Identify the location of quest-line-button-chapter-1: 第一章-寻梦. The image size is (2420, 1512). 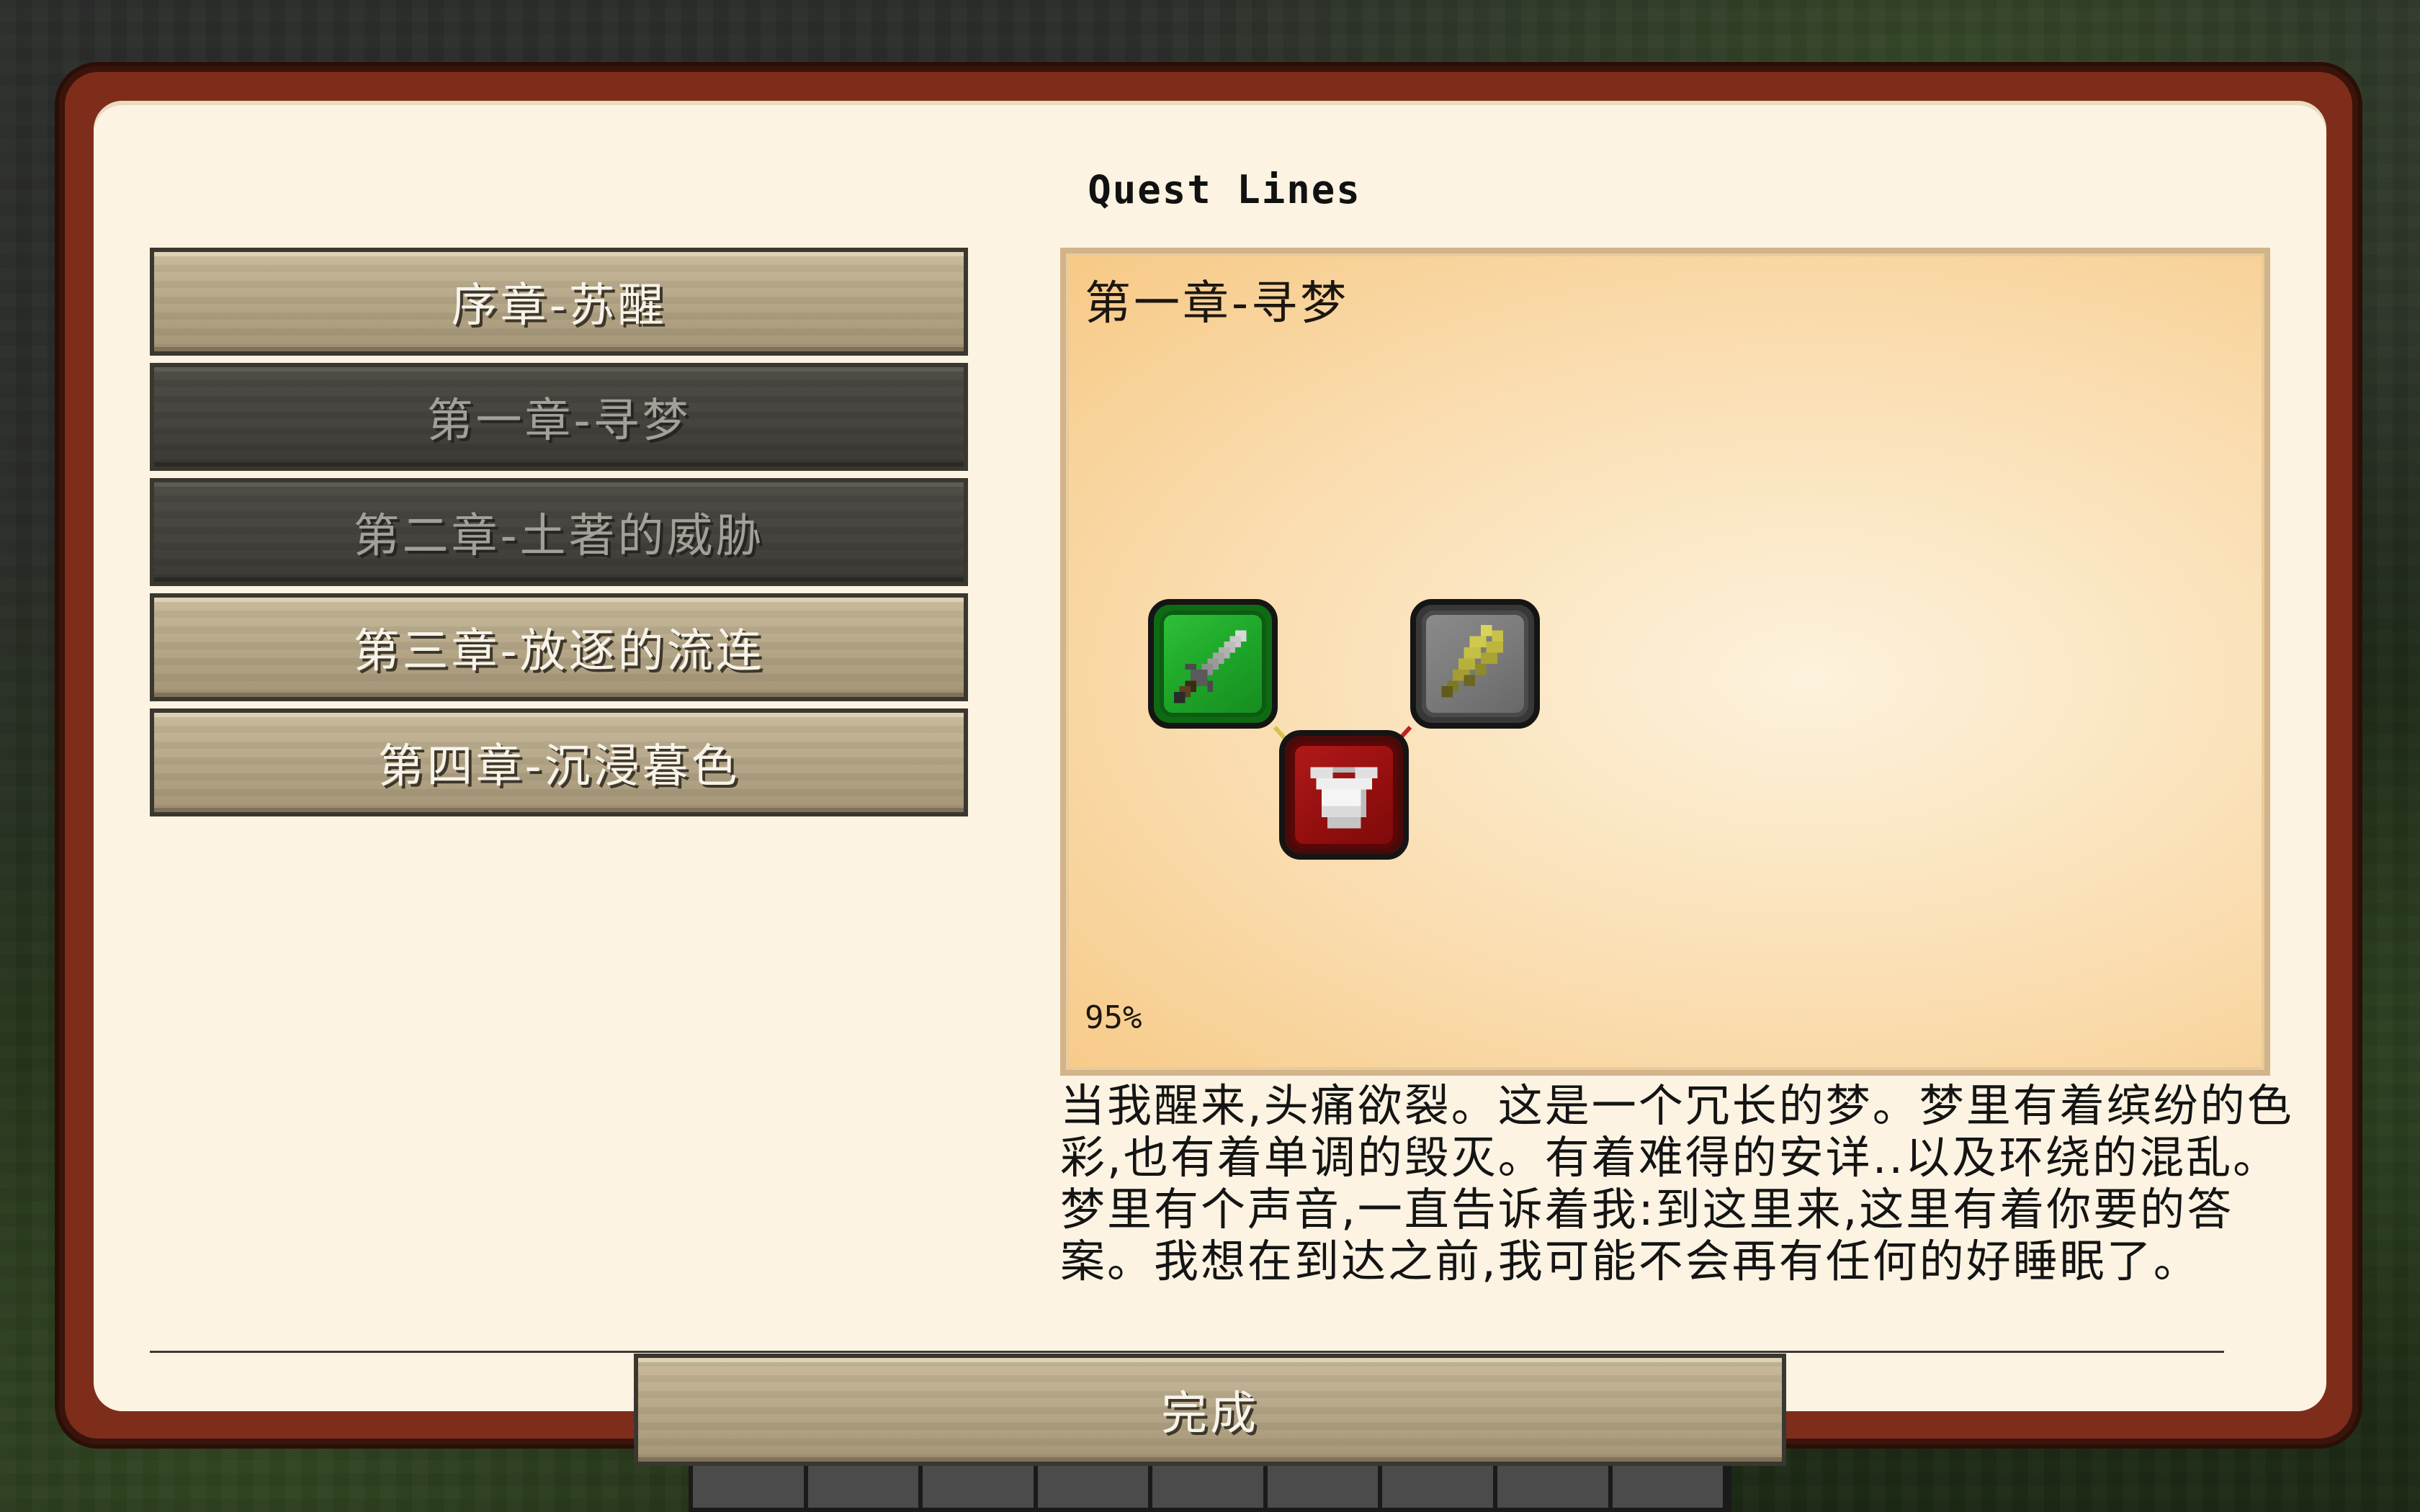
(559, 417).